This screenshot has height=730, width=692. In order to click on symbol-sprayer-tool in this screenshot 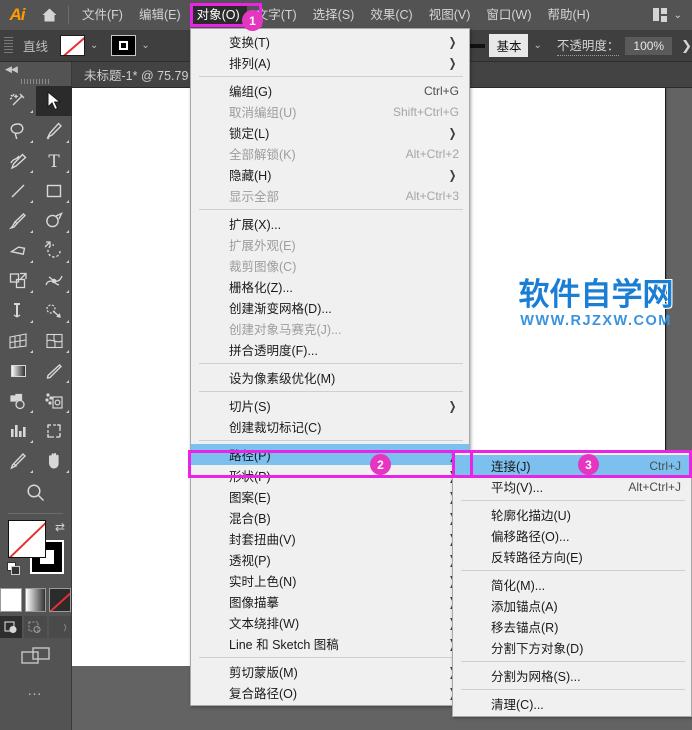, I will do `click(54, 401)`.